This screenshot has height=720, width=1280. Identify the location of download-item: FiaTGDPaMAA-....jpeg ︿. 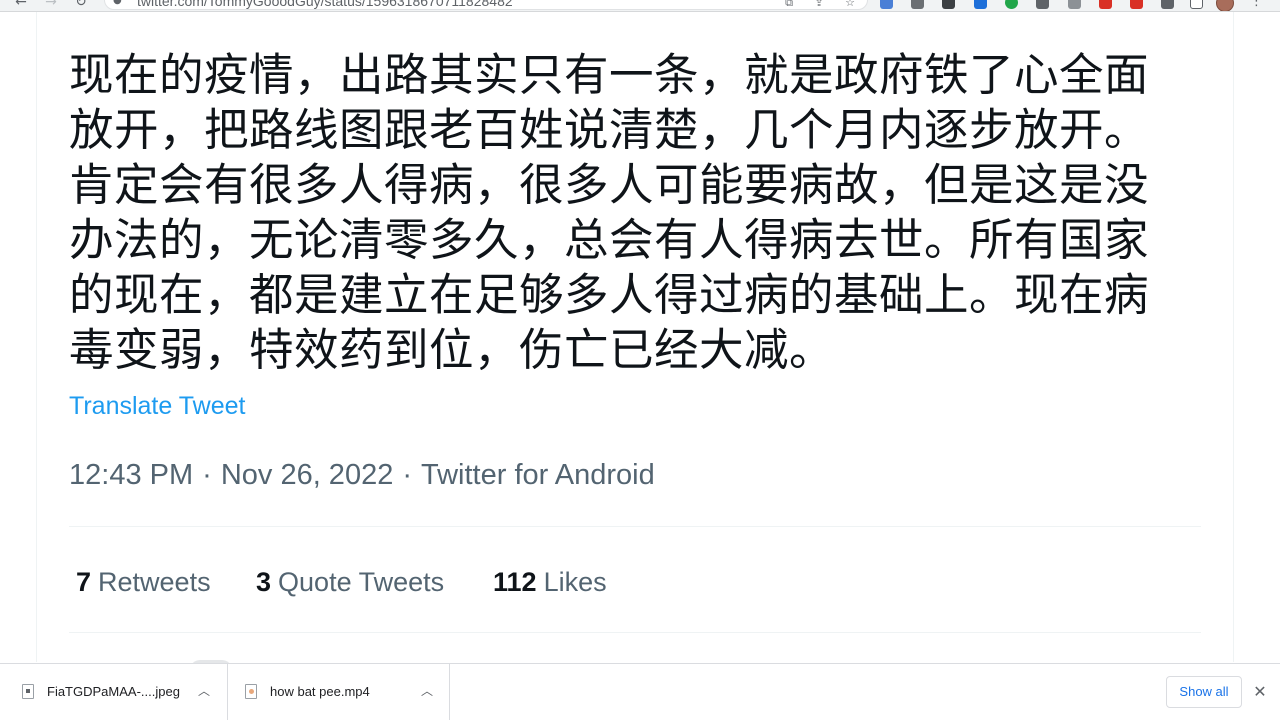
(114, 692).